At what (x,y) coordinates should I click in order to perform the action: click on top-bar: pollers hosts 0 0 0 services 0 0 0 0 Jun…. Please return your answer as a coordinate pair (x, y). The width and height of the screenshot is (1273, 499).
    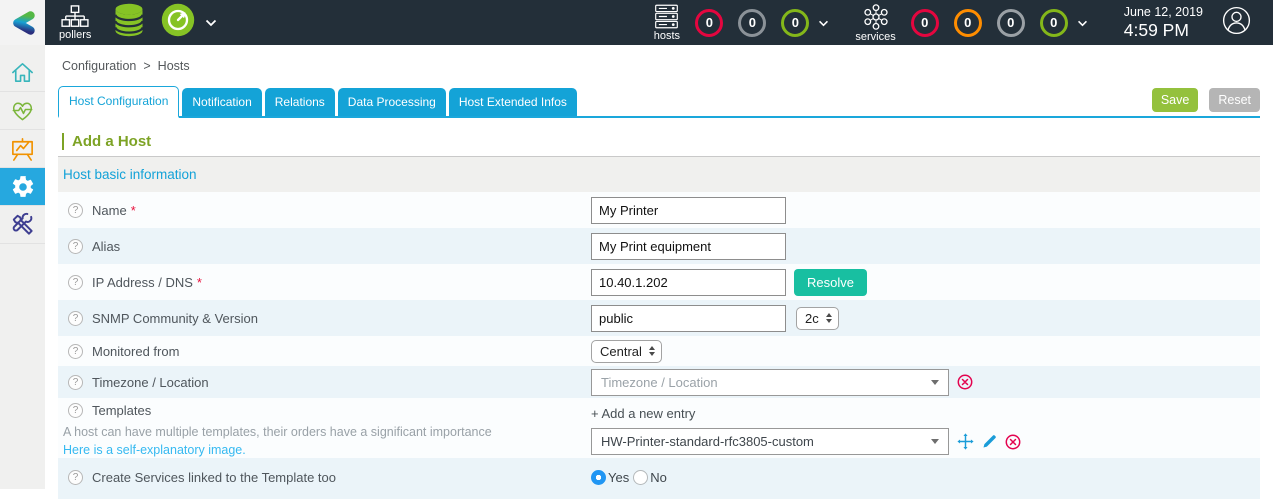
    Looking at the image, I should click on (636, 22).